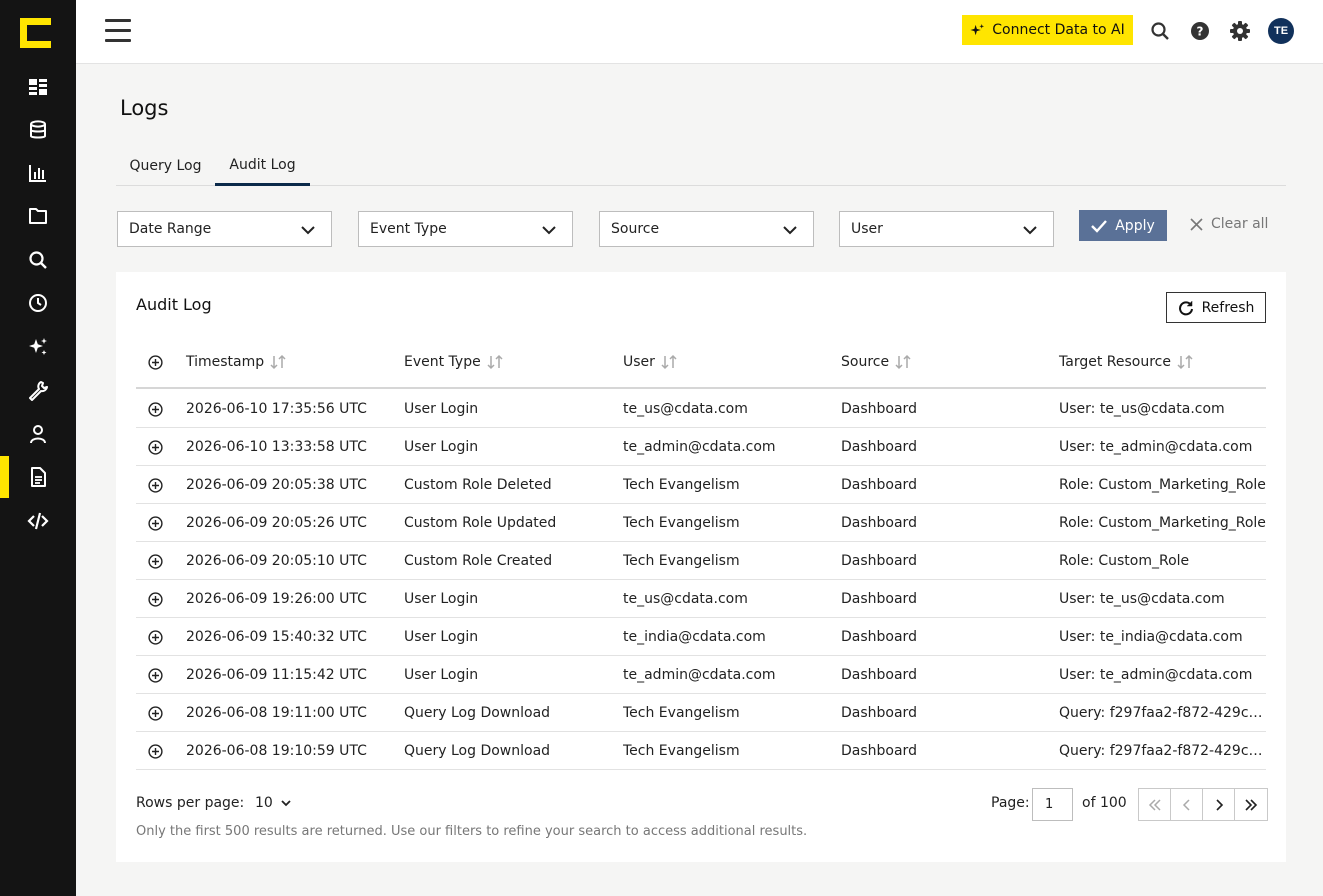 The image size is (1323, 896). I want to click on last-page-button, so click(1251, 804).